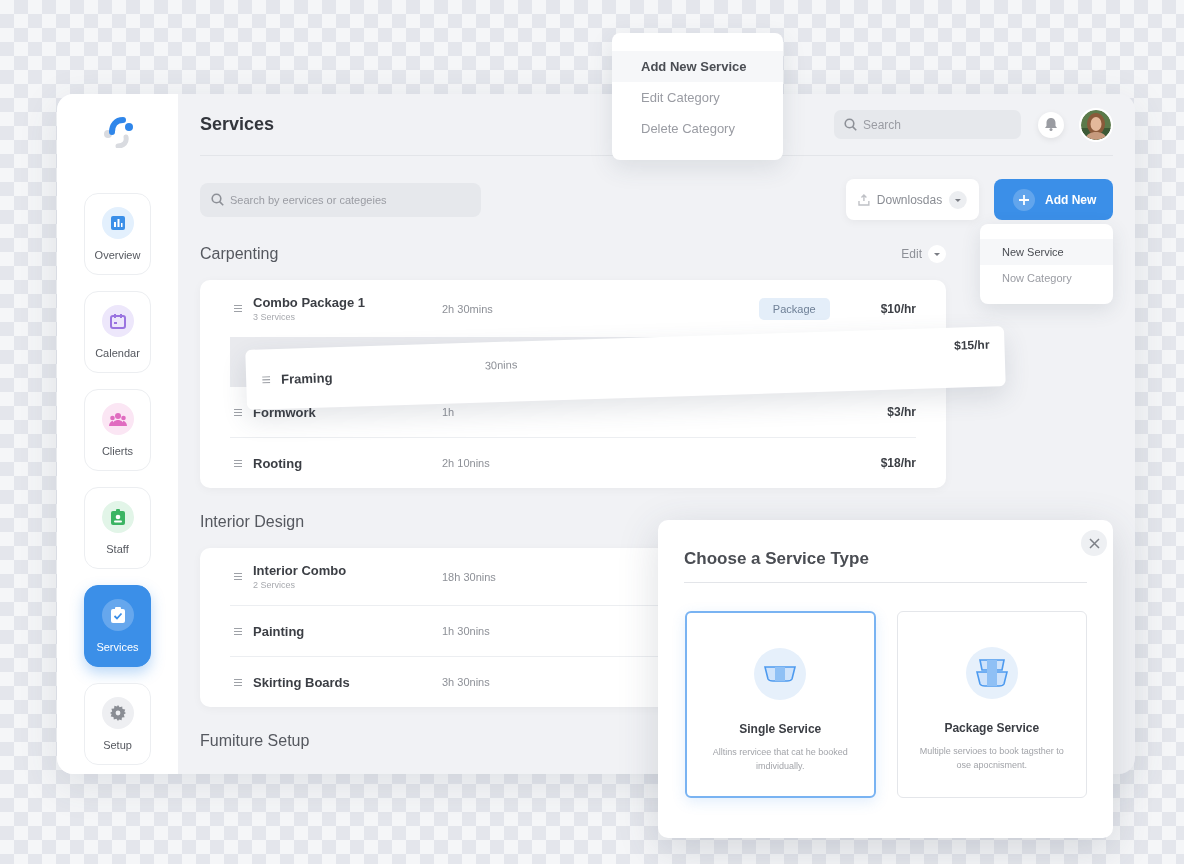 Image resolution: width=1184 pixels, height=864 pixels. I want to click on sidebar-item: Calendar, so click(117, 332).